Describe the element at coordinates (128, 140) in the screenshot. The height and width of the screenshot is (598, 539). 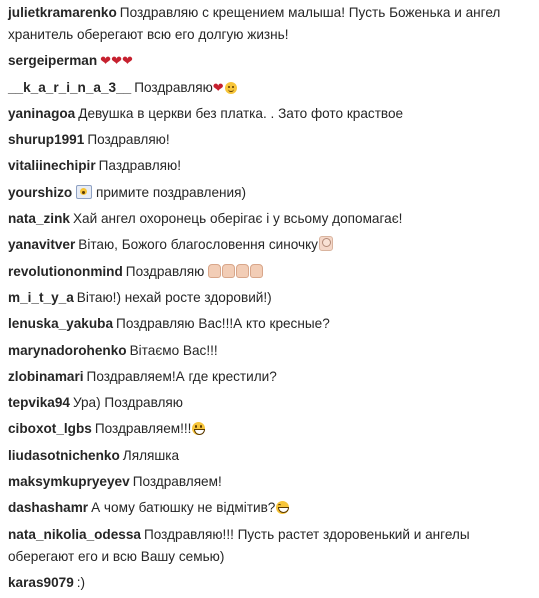
I see `comment-text: Поздравляю!` at that location.